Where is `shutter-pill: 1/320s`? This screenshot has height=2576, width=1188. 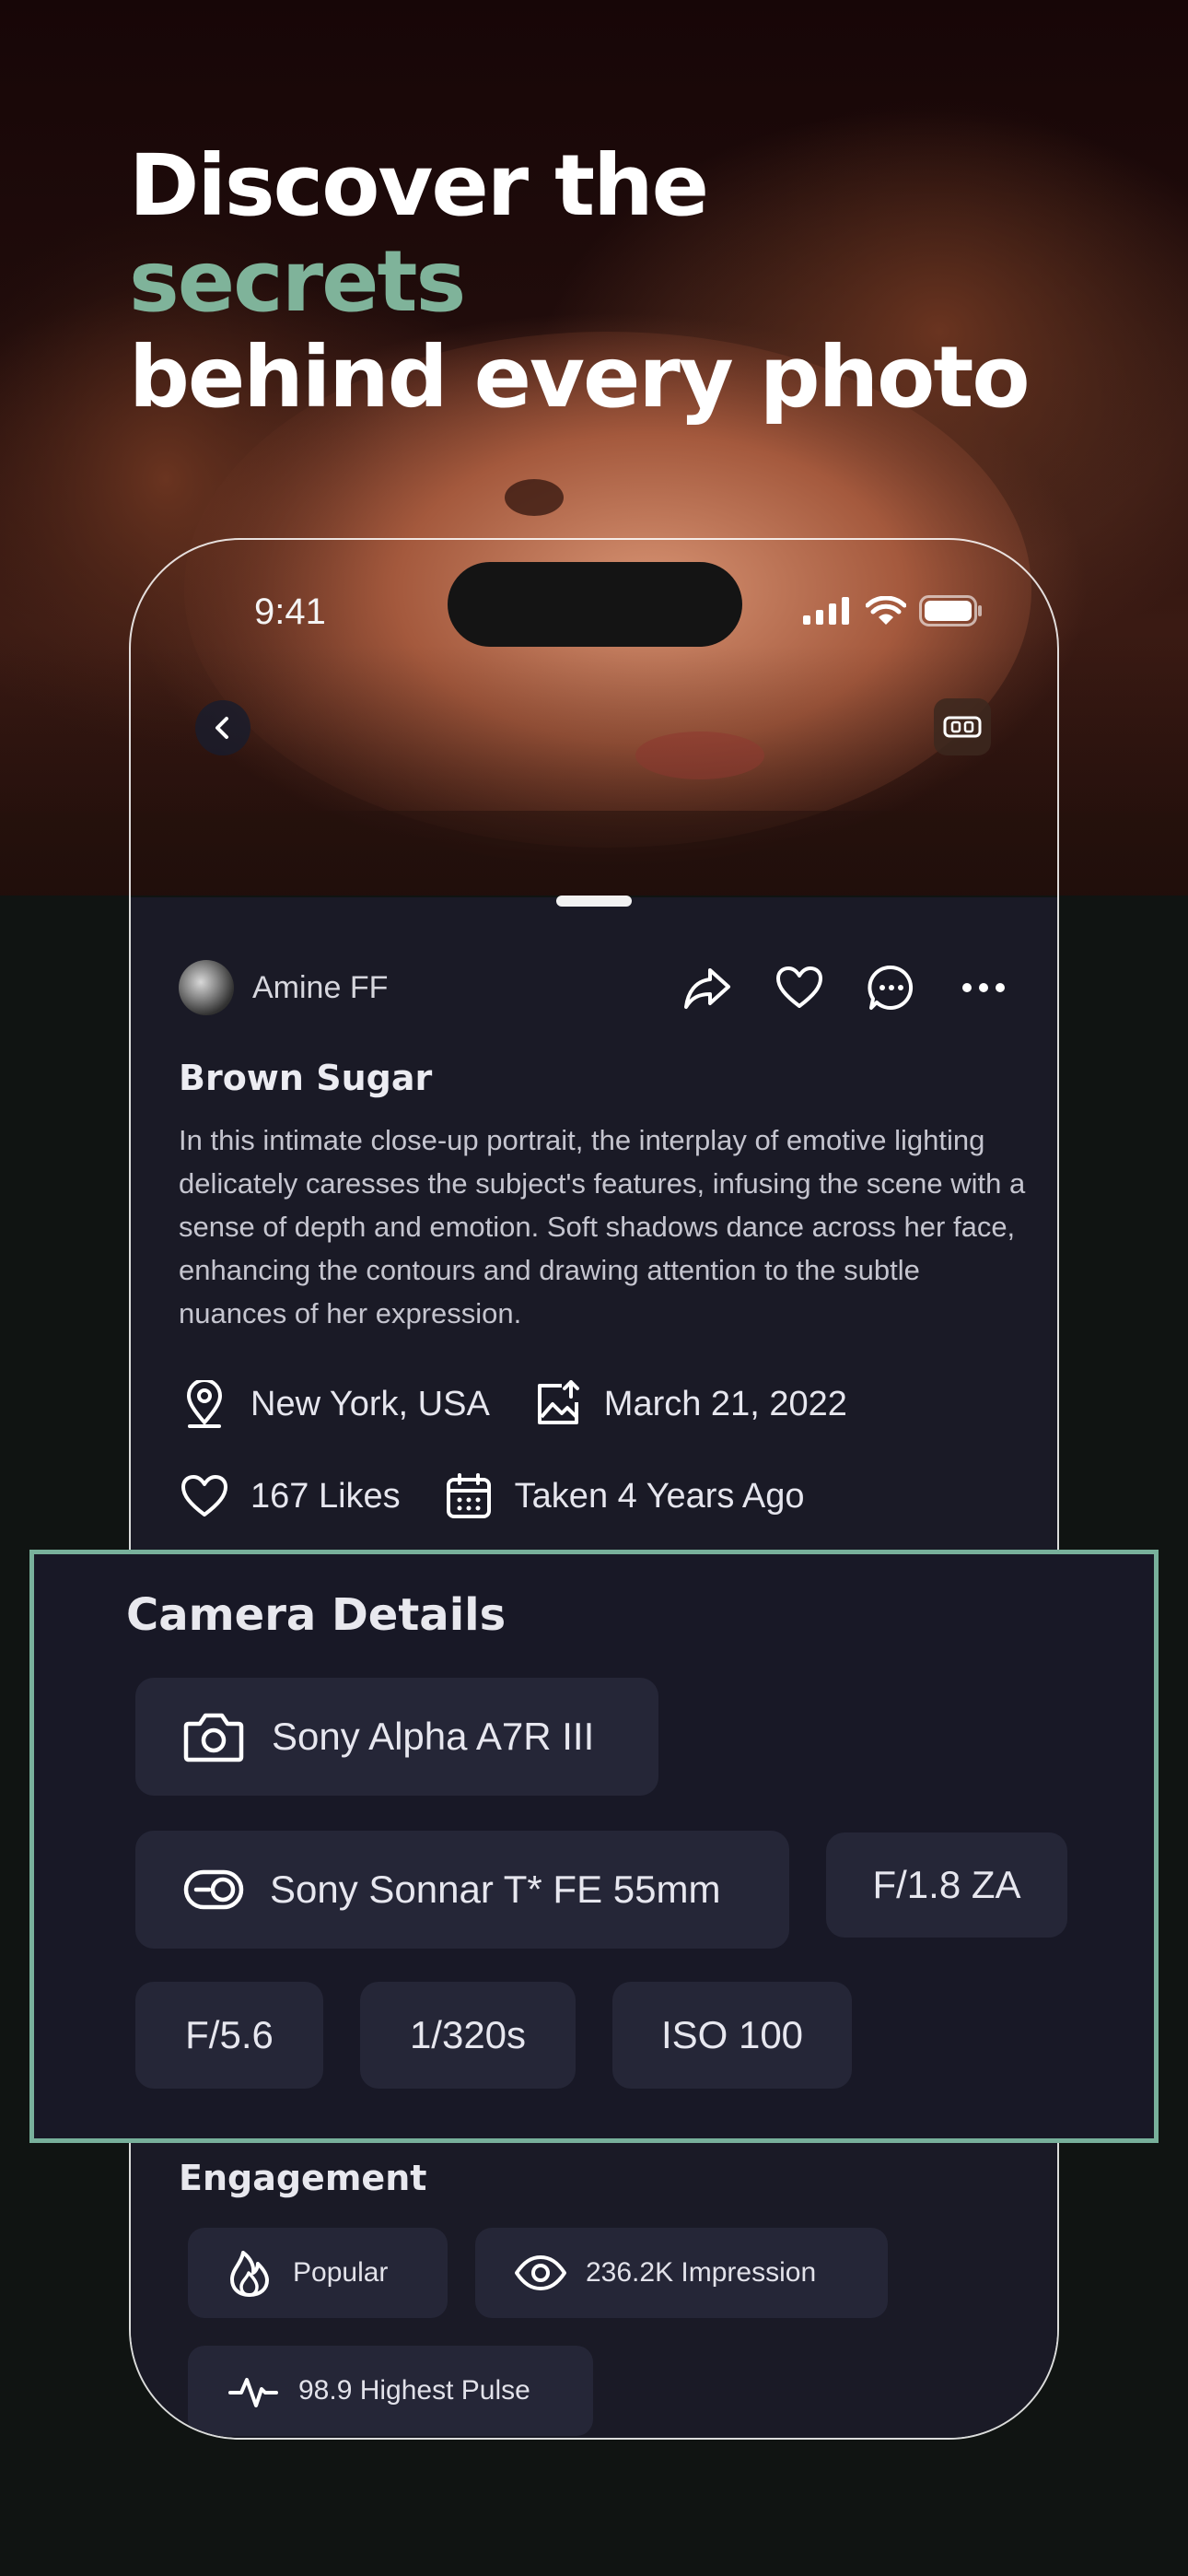 shutter-pill: 1/320s is located at coordinates (468, 2036).